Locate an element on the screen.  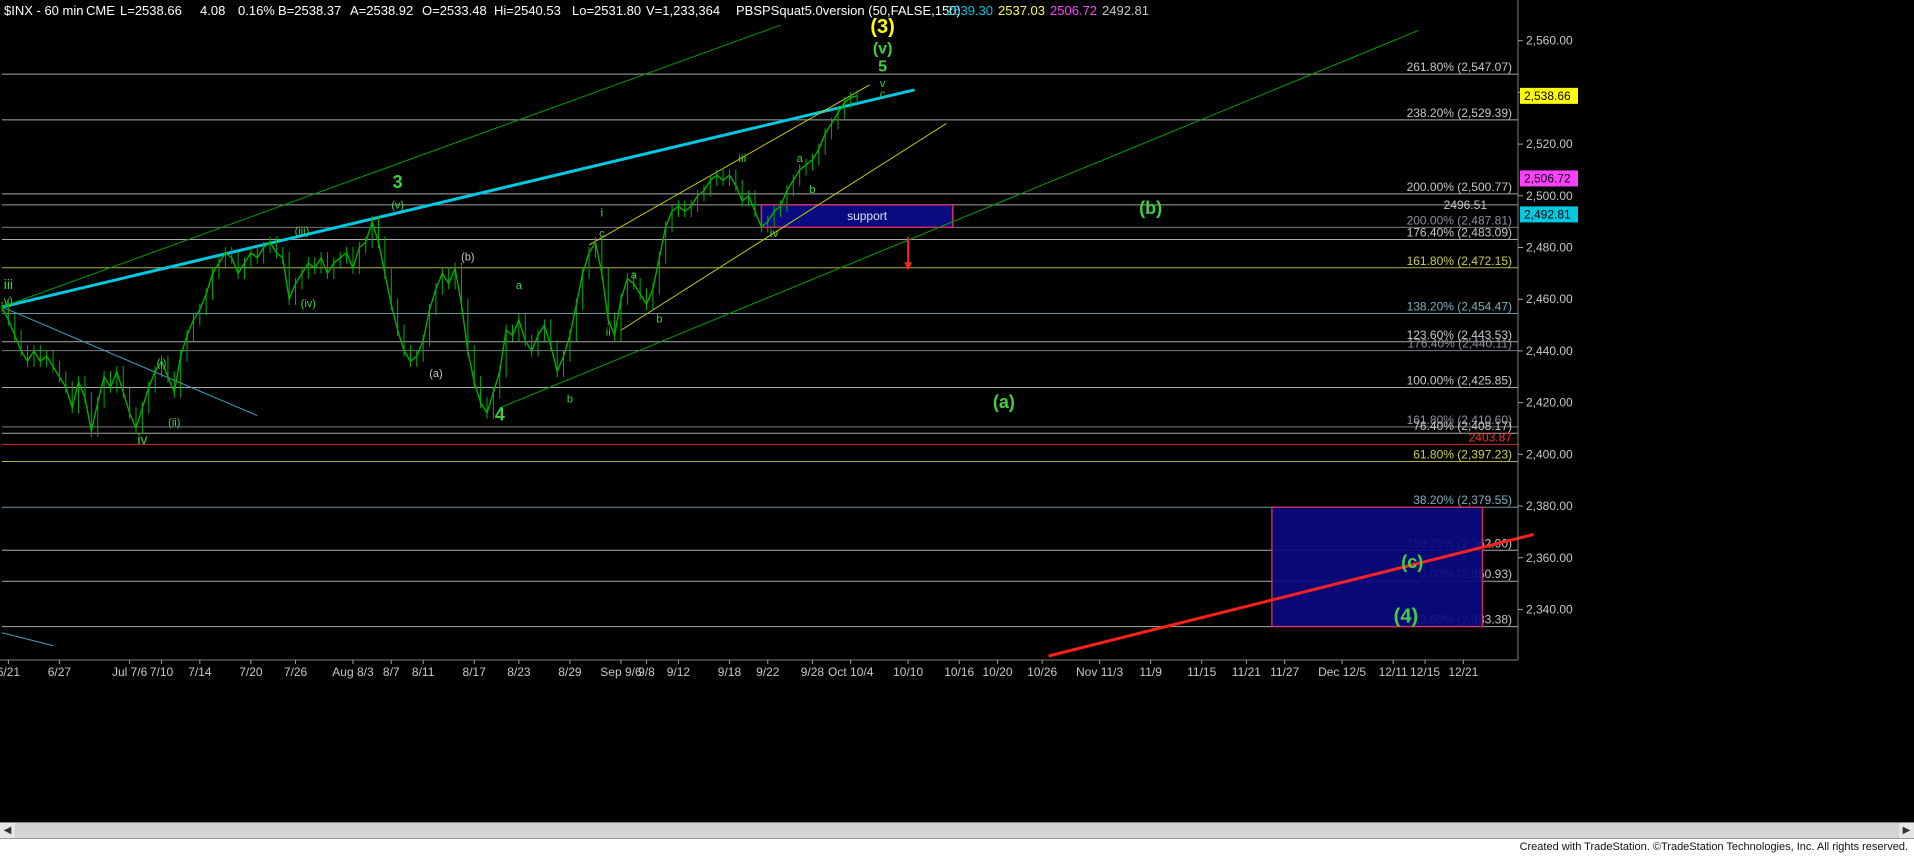
price-tick-label: 2,340.00 is located at coordinates (1549, 609).